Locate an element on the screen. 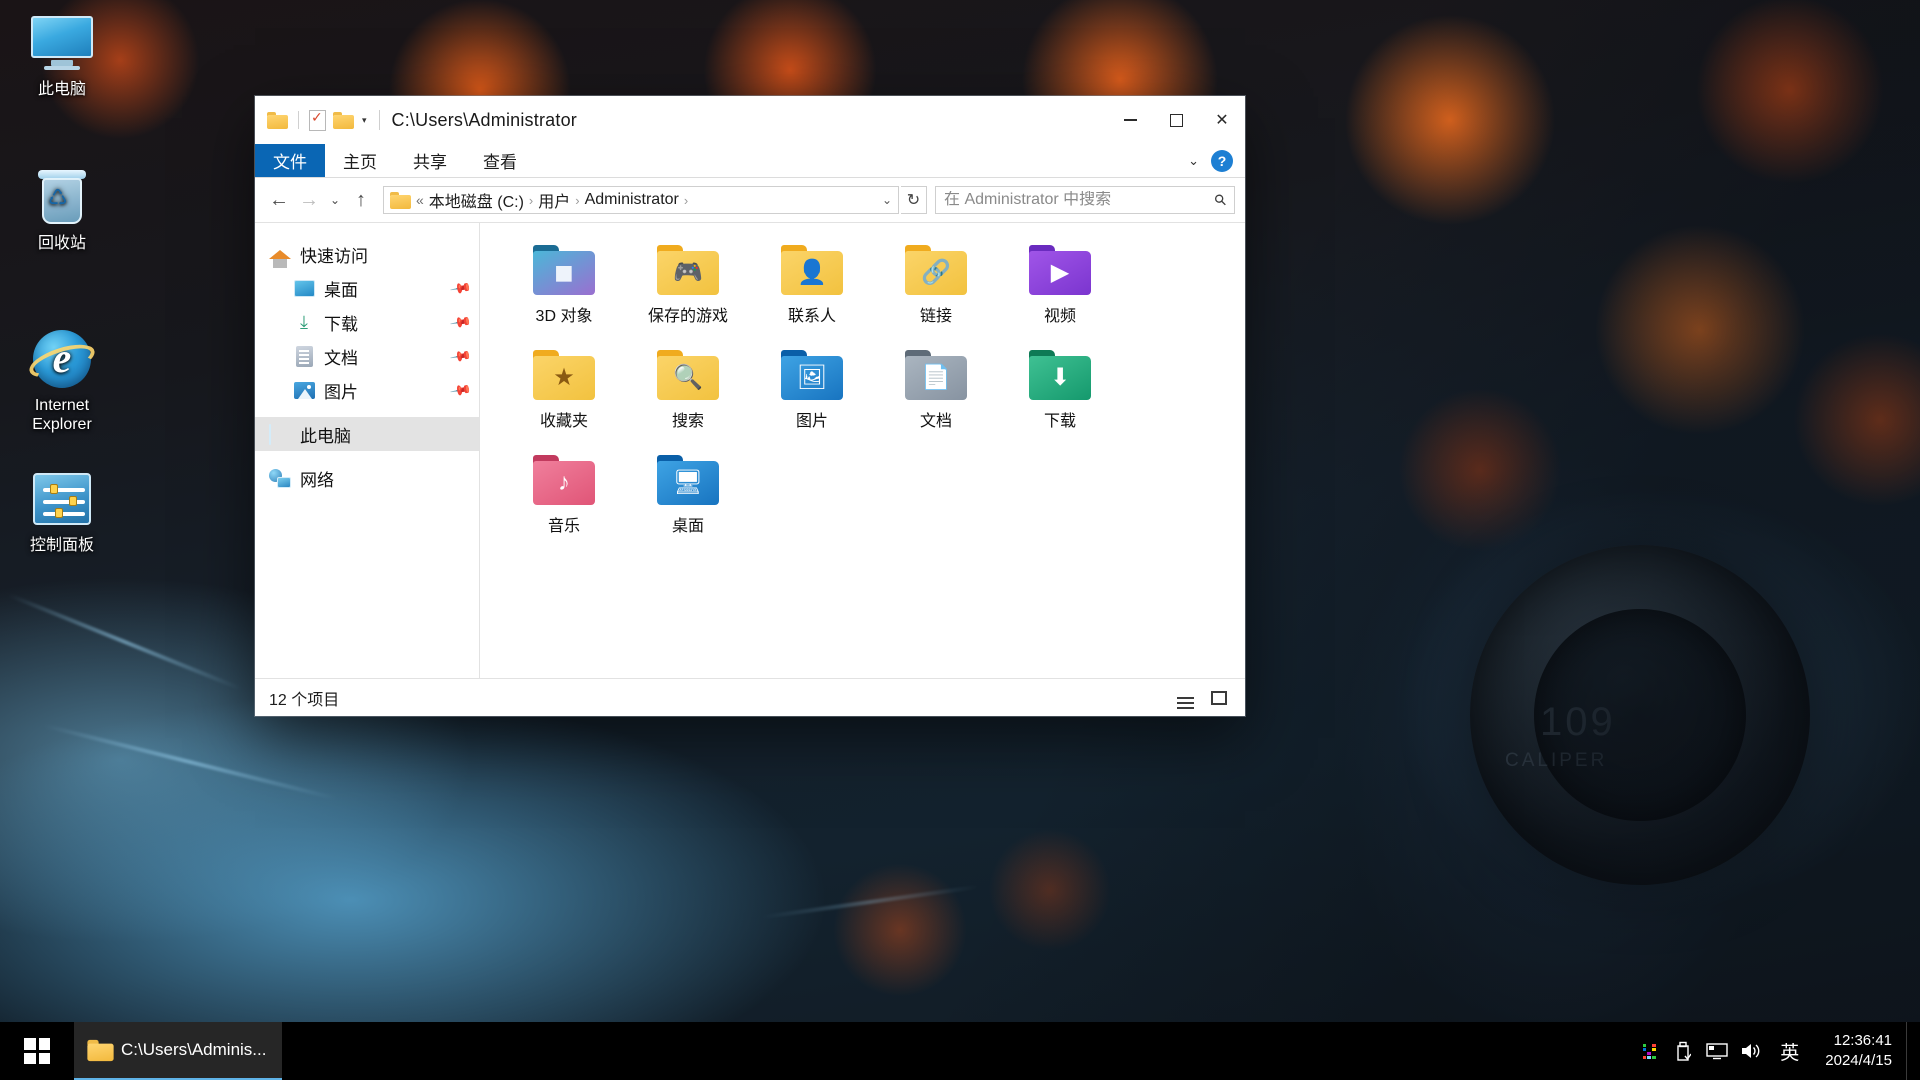  tab-file: 文件 is located at coordinates (290, 160).